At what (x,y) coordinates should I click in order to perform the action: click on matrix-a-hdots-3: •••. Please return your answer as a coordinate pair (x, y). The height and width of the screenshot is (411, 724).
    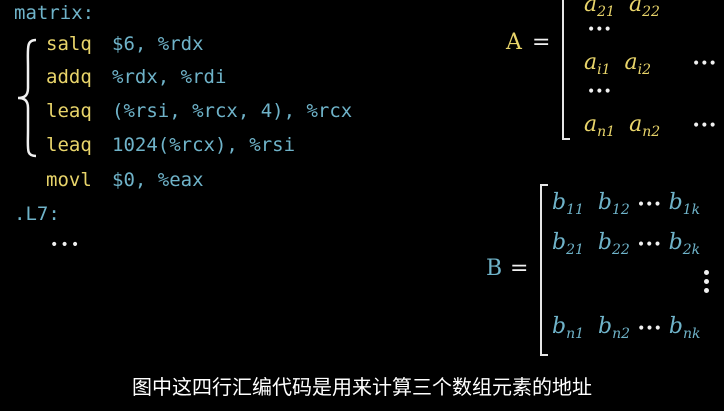
    Looking at the image, I should click on (599, 92).